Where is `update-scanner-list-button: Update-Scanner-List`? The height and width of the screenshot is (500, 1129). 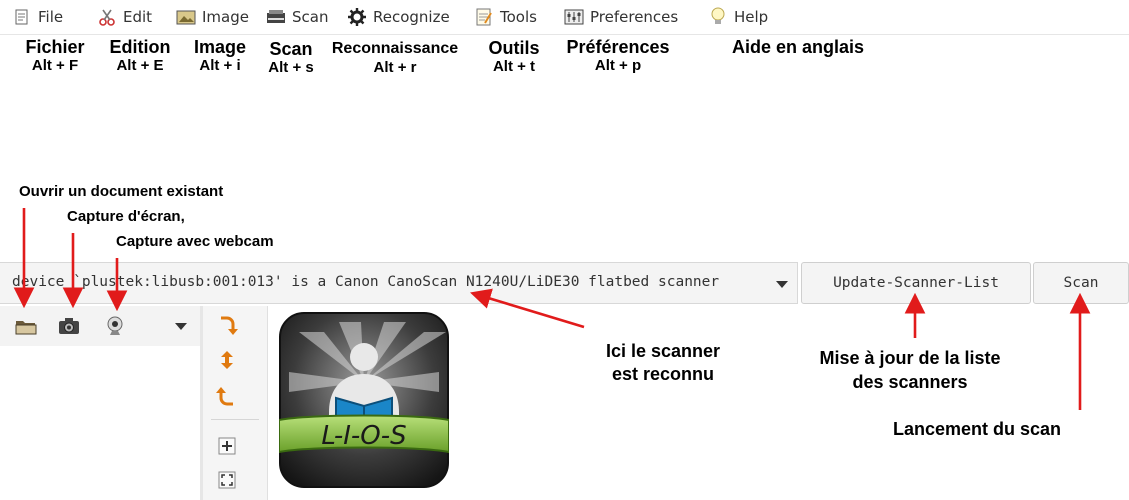 update-scanner-list-button: Update-Scanner-List is located at coordinates (916, 283).